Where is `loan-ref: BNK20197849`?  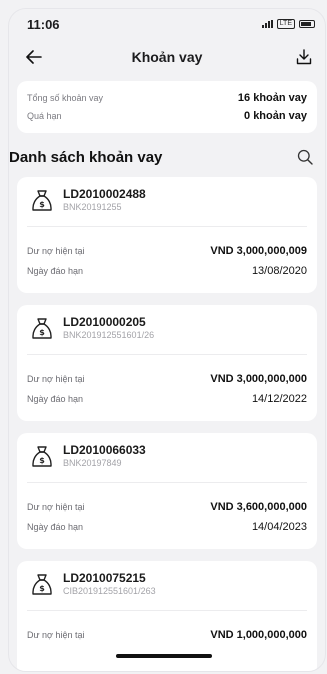 loan-ref: BNK20197849 is located at coordinates (92, 463).